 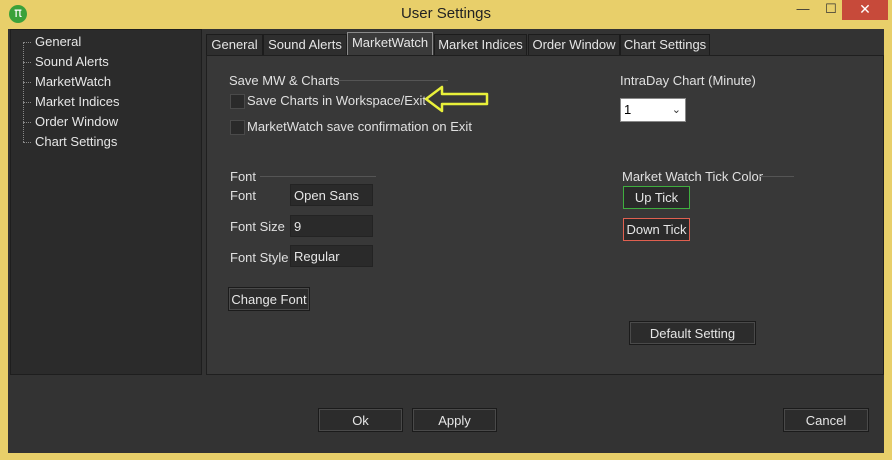 What do you see at coordinates (826, 420) in the screenshot?
I see `cancel-button: Cancel` at bounding box center [826, 420].